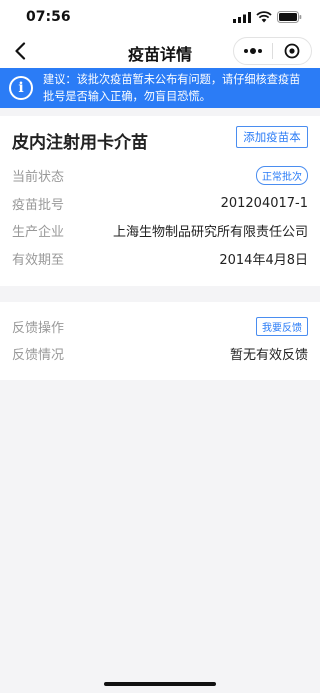  Describe the element at coordinates (160, 341) in the screenshot. I see `feedback-card: 反馈操作 我要反馈 反馈情况 暂无有效反馈` at that location.